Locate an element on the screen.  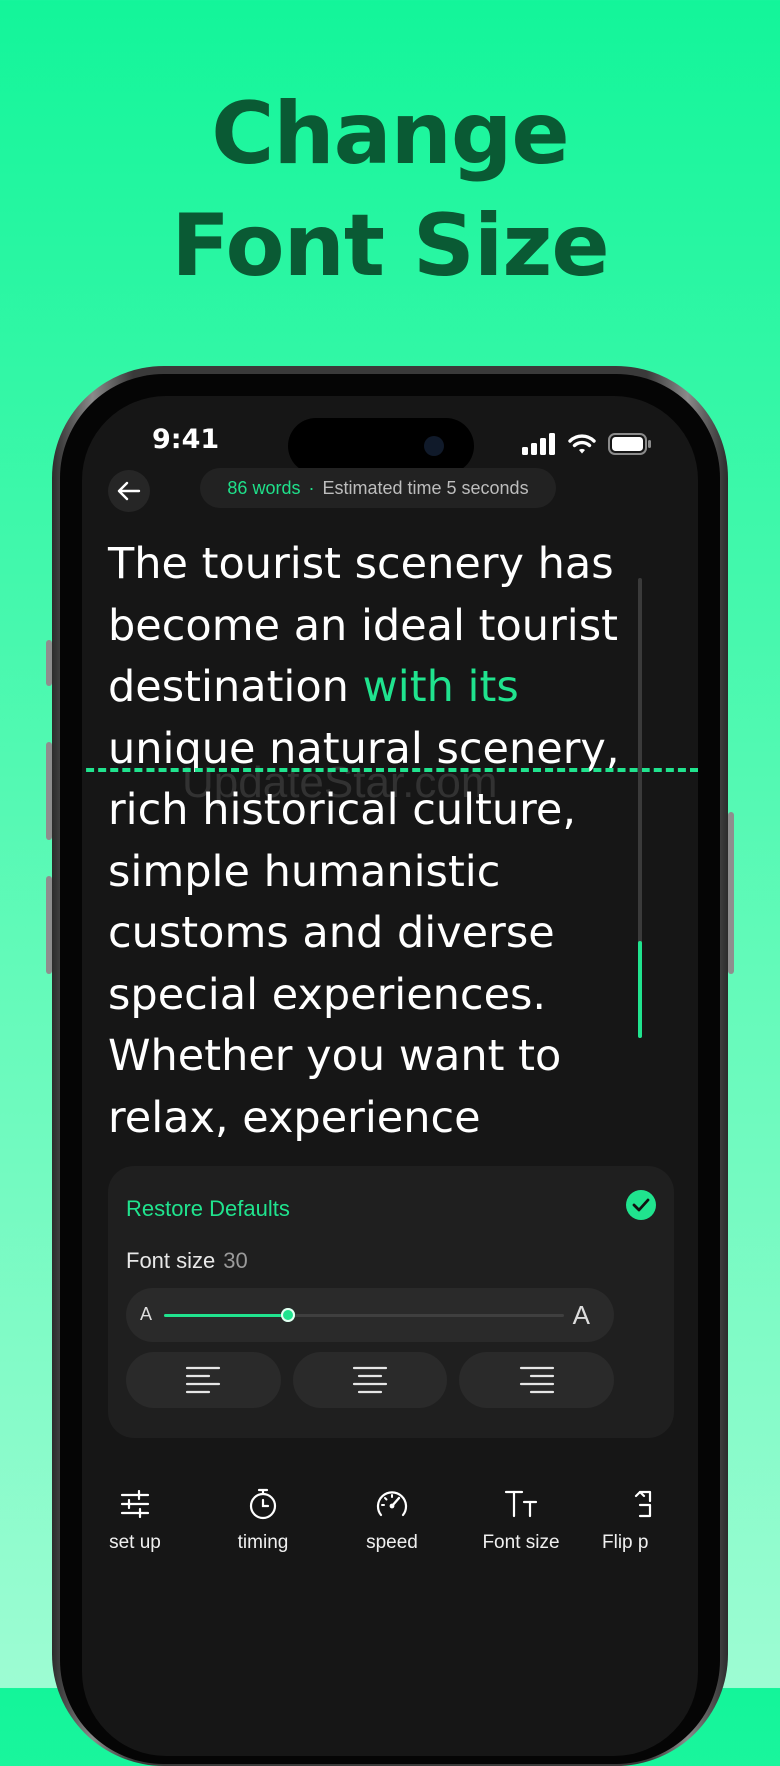
status-time: 9:41 is located at coordinates (186, 439).